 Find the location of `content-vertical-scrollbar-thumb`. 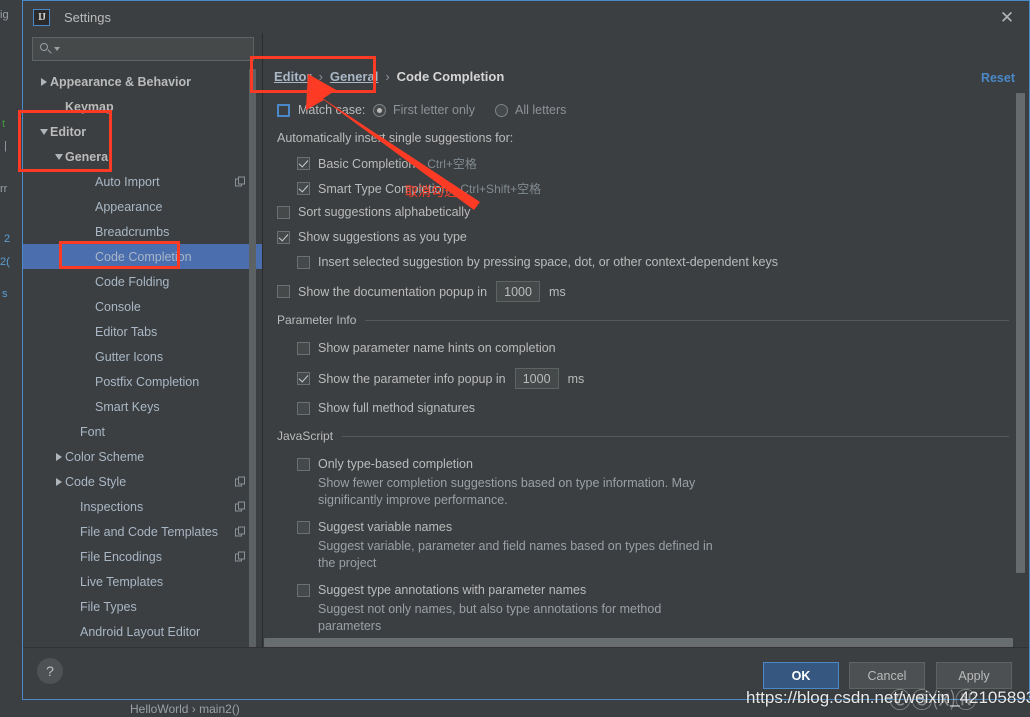

content-vertical-scrollbar-thumb is located at coordinates (1020, 333).